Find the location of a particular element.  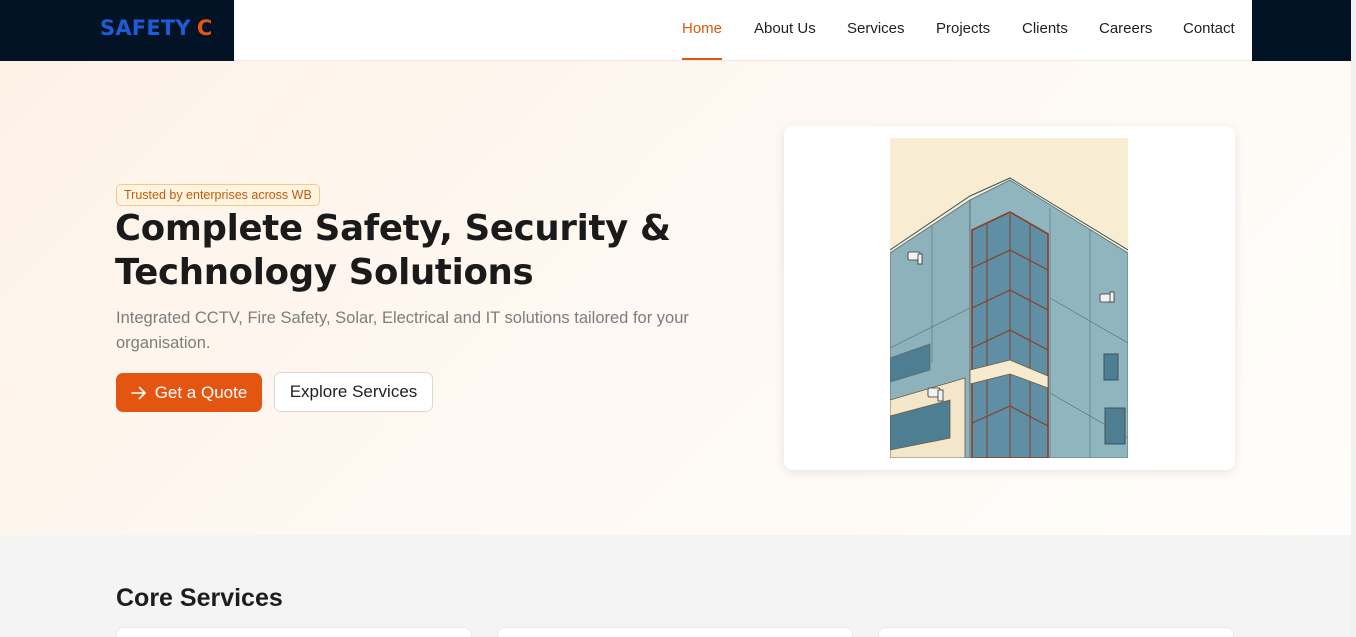

nav-active-indicator is located at coordinates (702, 59).